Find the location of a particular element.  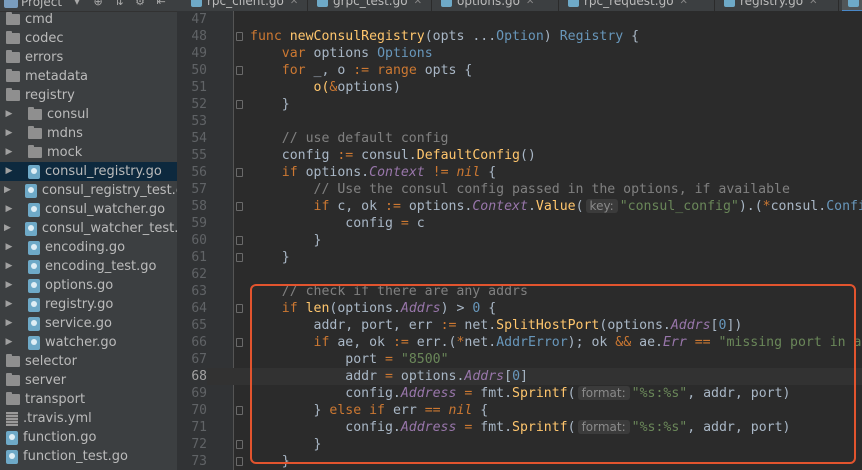

gear-icon: ⚙ is located at coordinates (140, 4).